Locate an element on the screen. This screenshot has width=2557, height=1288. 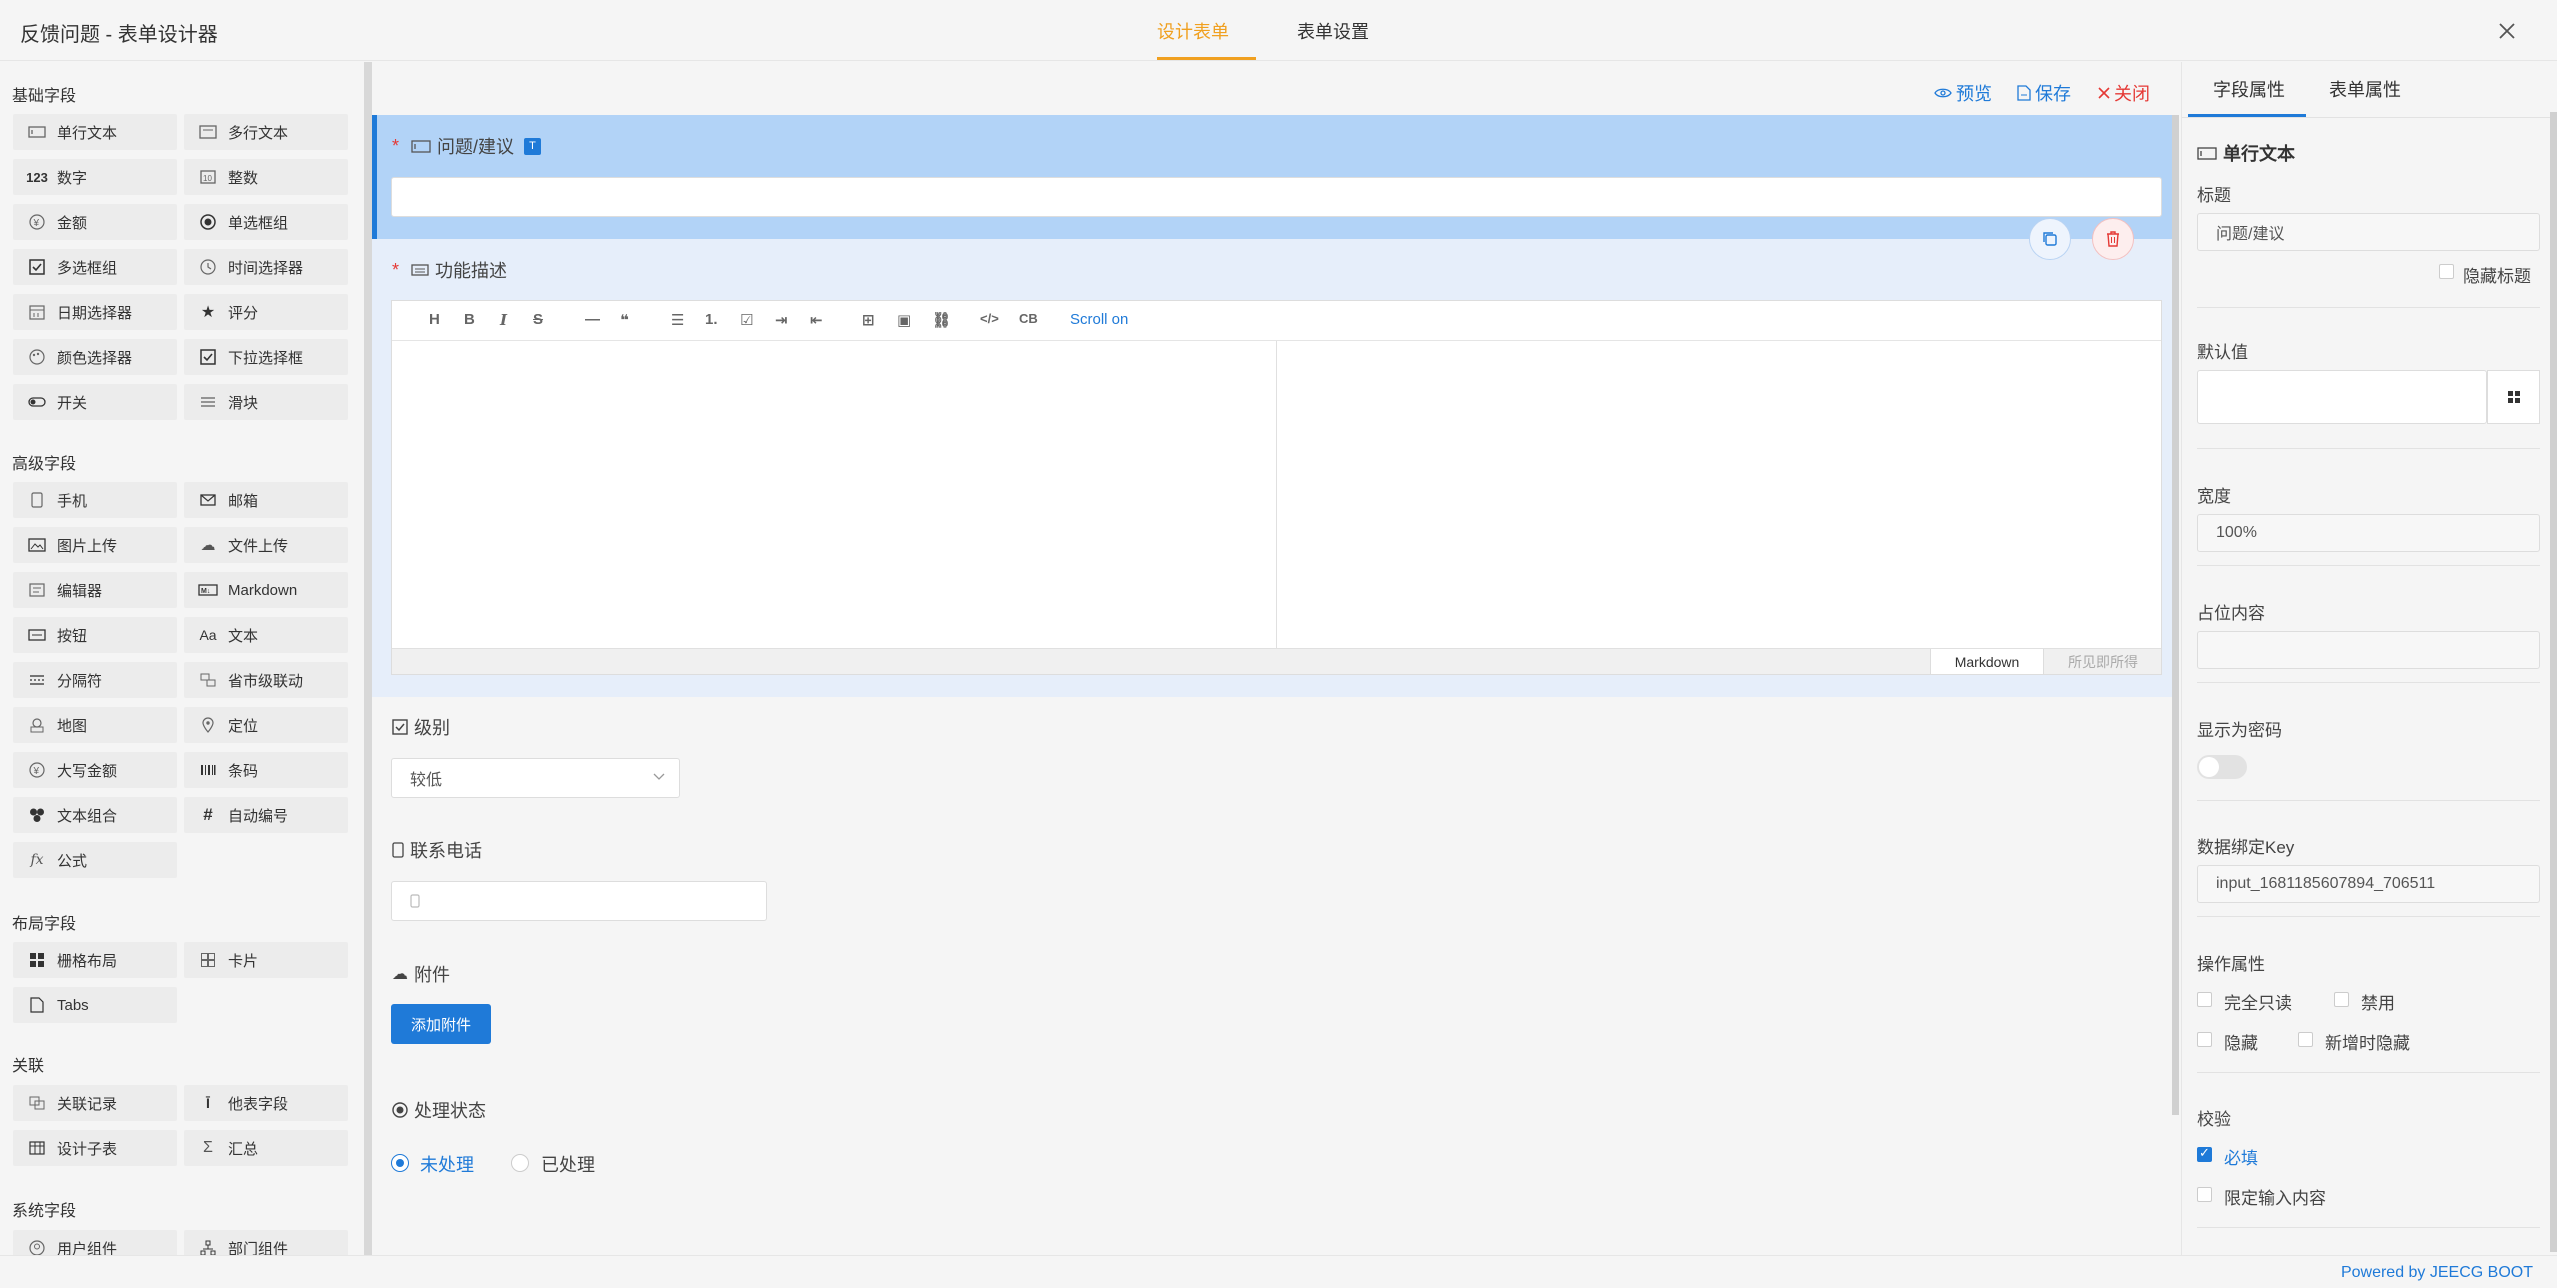
field-auto-number: # 自动编号 is located at coordinates (266, 815).